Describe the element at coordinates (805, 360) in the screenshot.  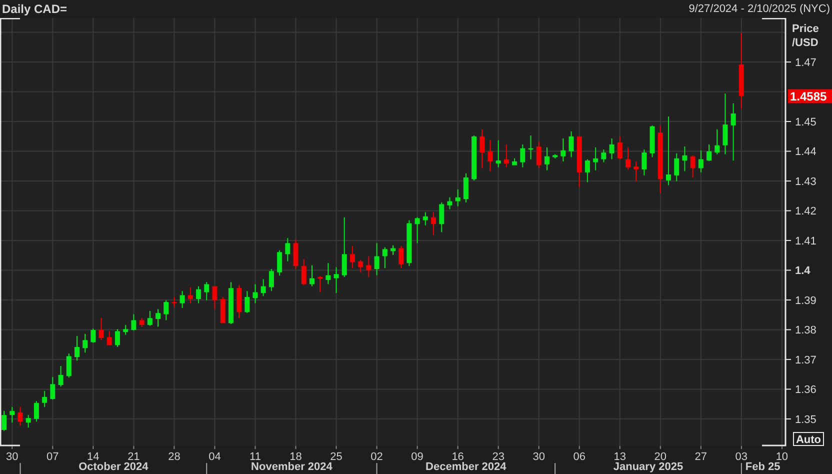
I see `price-tick-label: 1.37` at that location.